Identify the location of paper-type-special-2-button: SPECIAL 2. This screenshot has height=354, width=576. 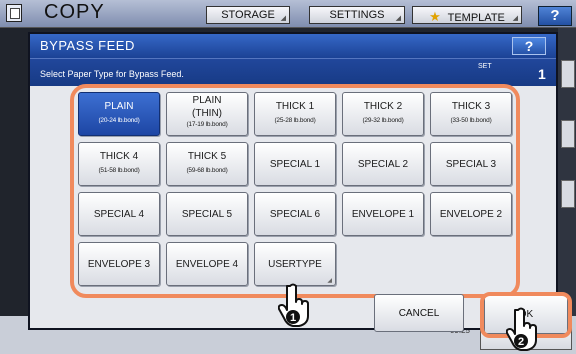
(383, 164).